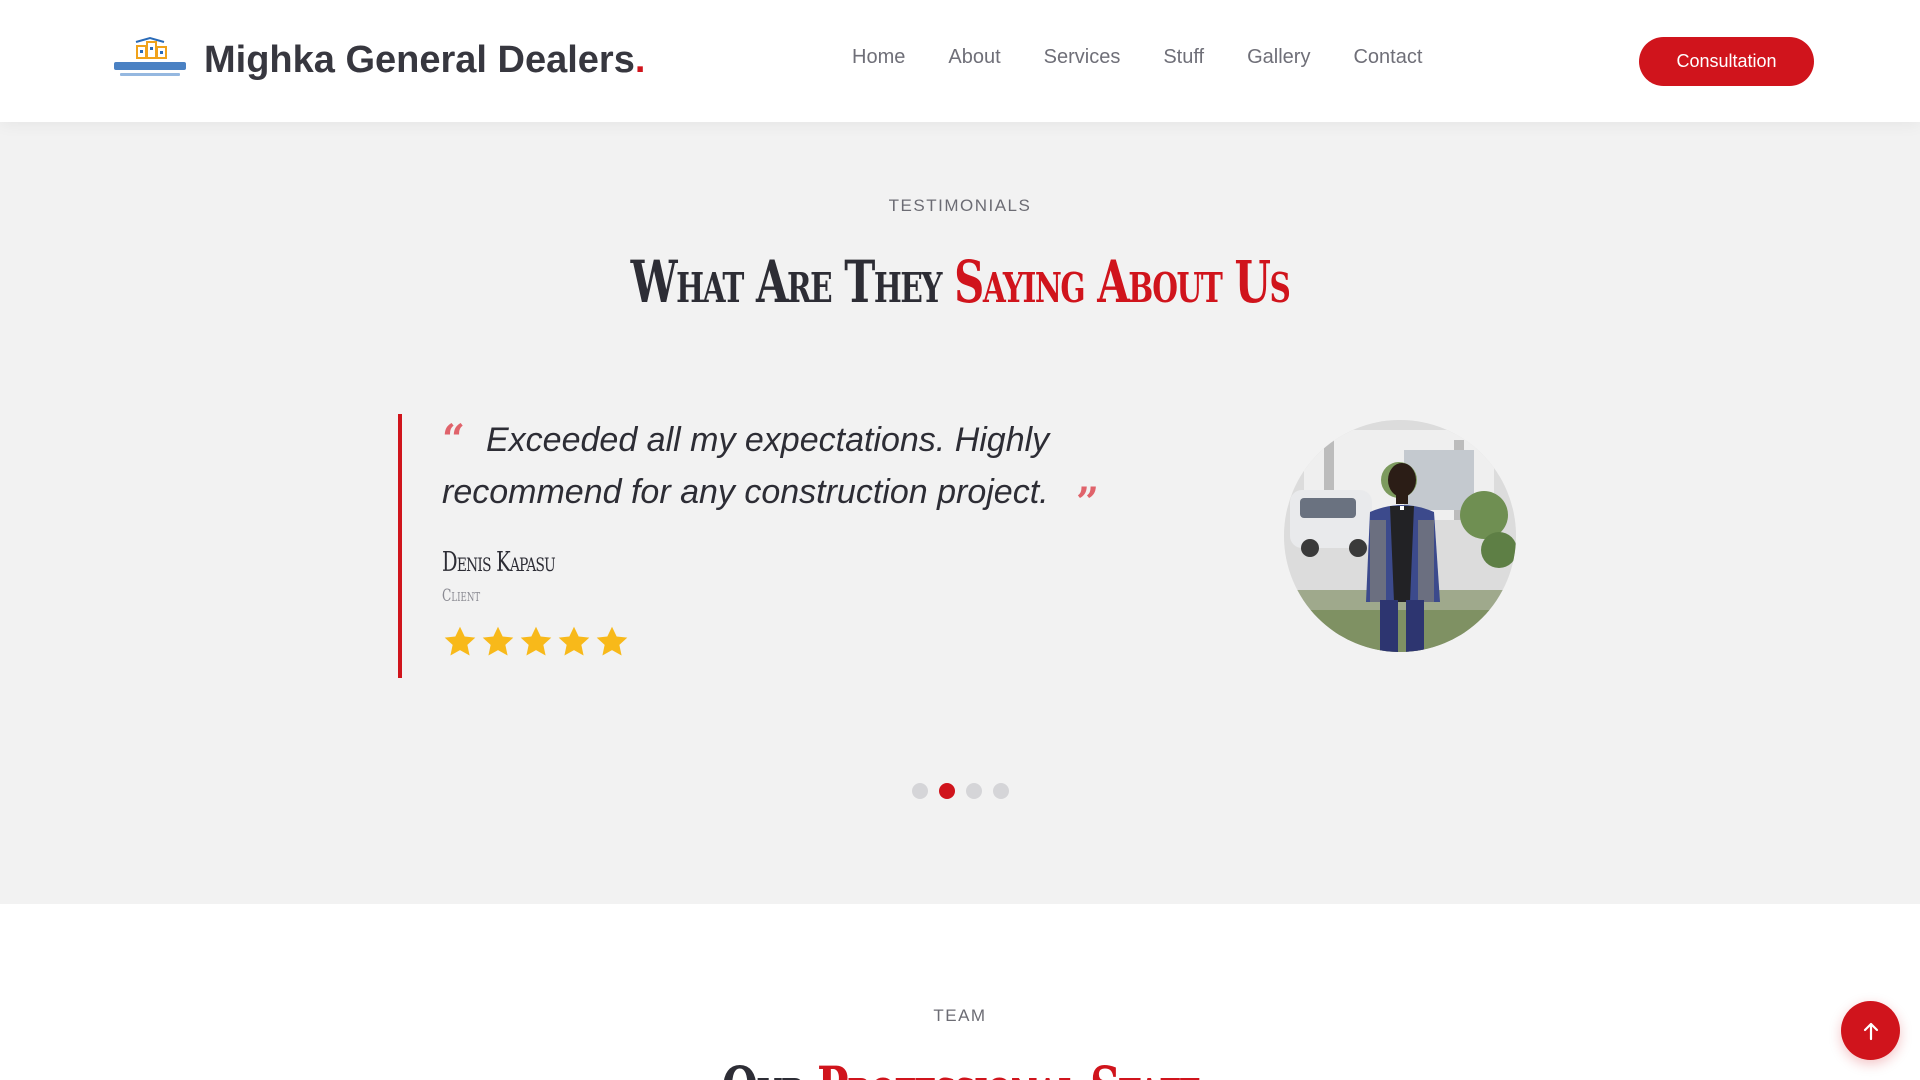 This screenshot has height=1080, width=1920. I want to click on testimonials-title-main: What Are They, so click(792, 282).